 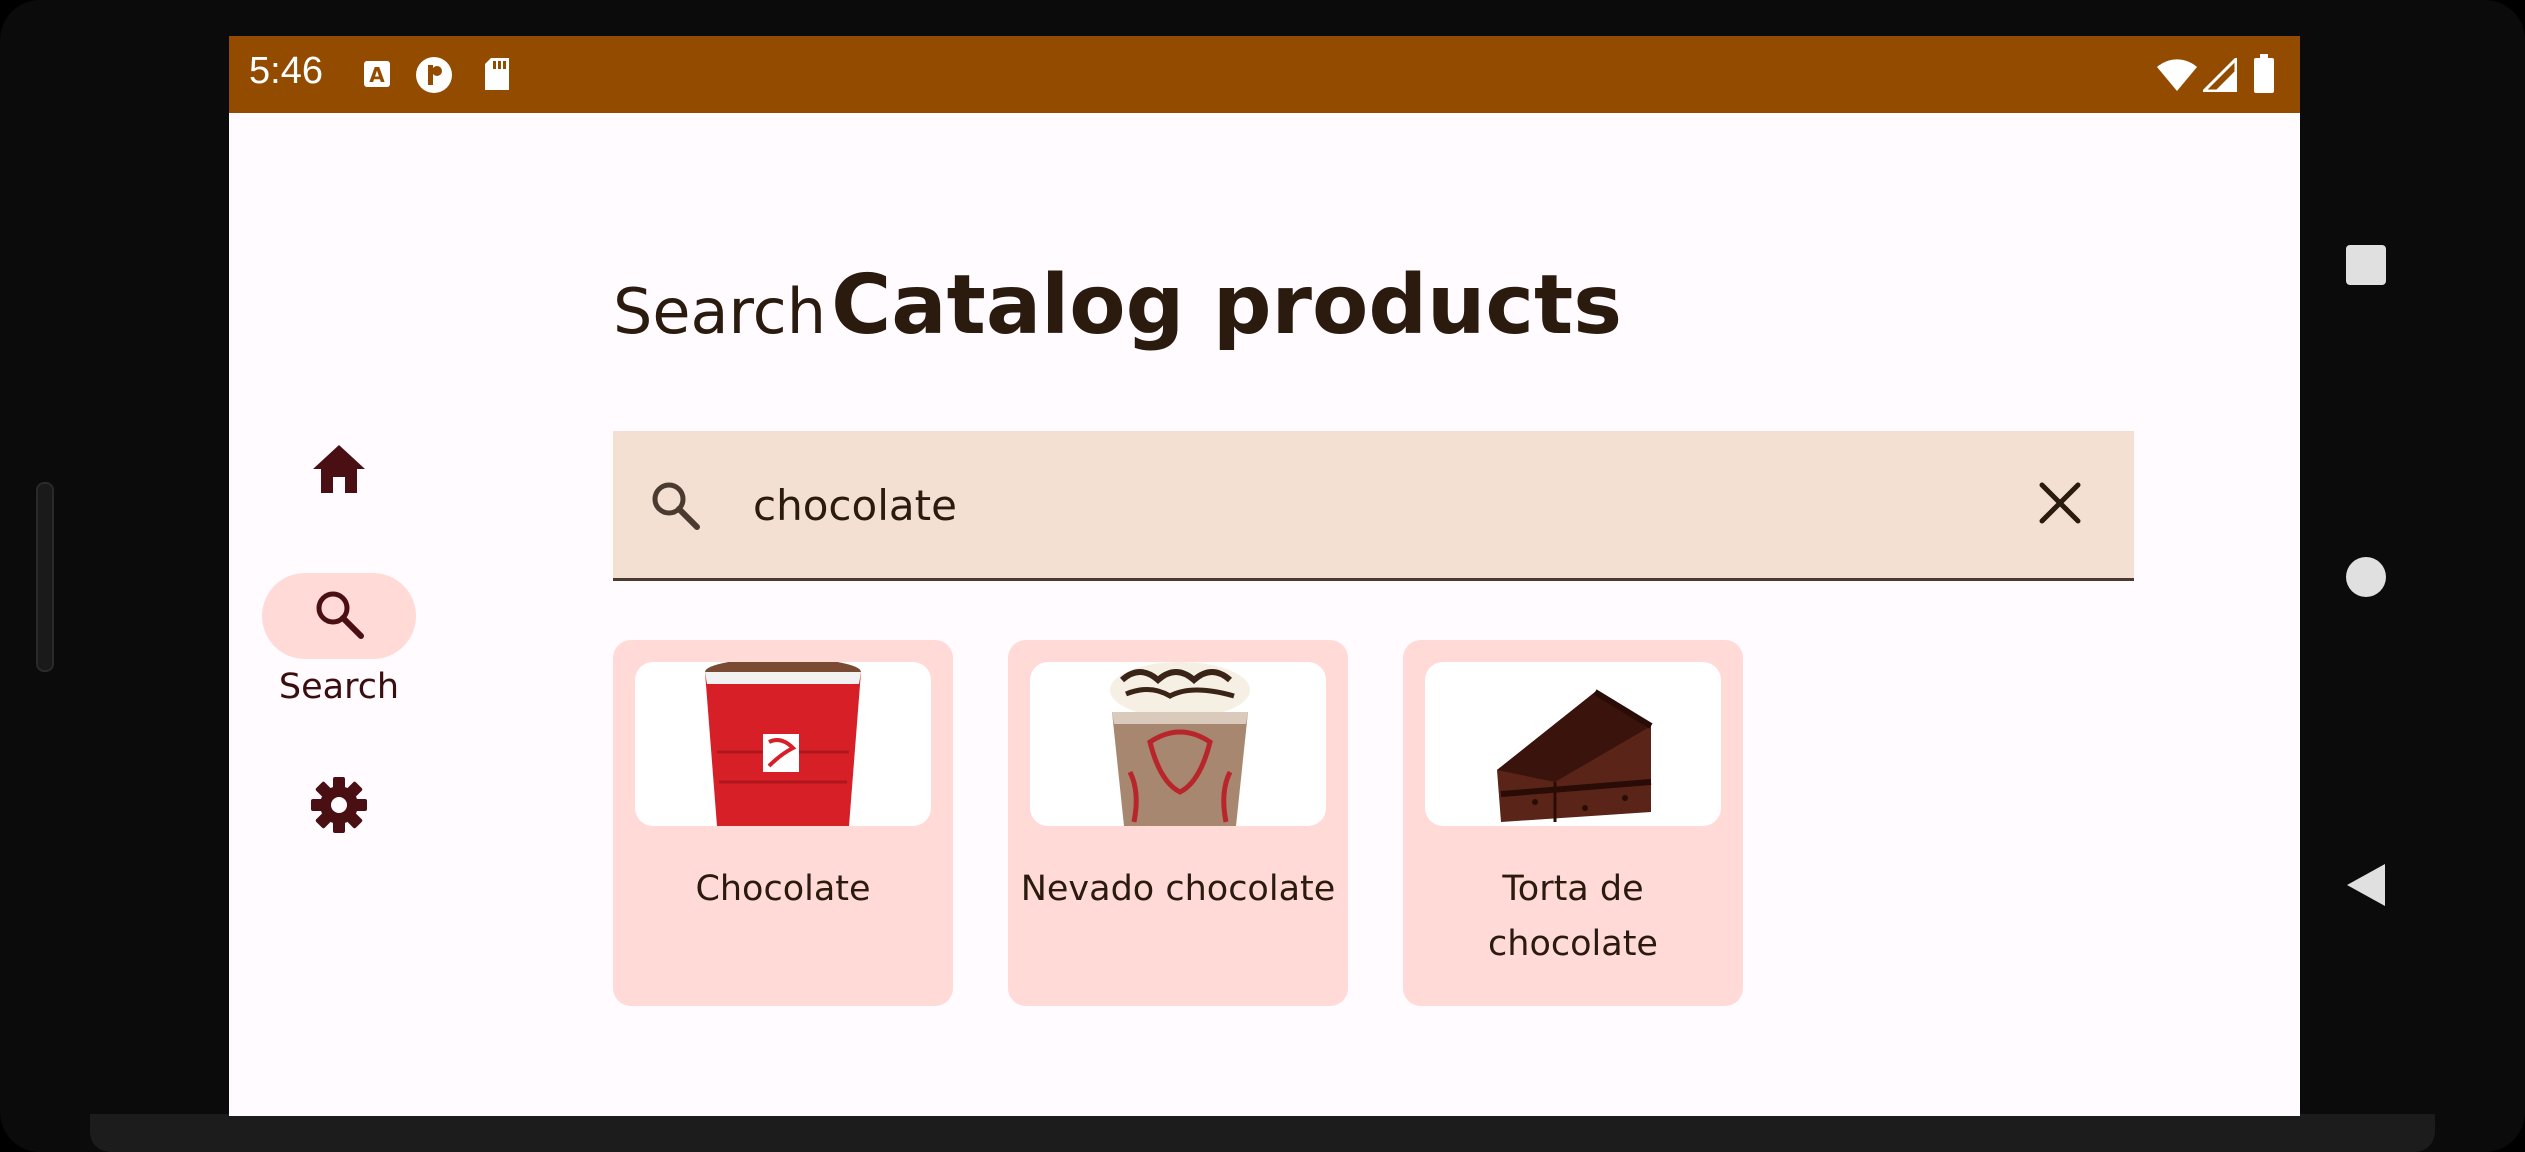 What do you see at coordinates (2177, 77) in the screenshot?
I see `wifi-icon` at bounding box center [2177, 77].